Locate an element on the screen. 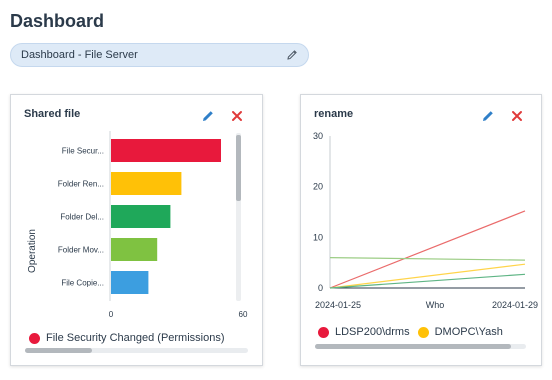 Image resolution: width=552 pixels, height=380 pixels. legend-label: File Security Changed (Permissions) is located at coordinates (135, 338).